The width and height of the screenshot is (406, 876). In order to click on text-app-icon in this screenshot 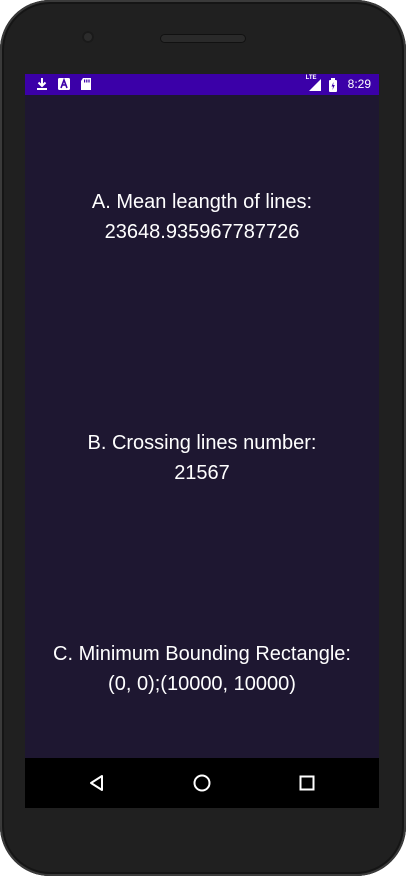, I will do `click(64, 84)`.